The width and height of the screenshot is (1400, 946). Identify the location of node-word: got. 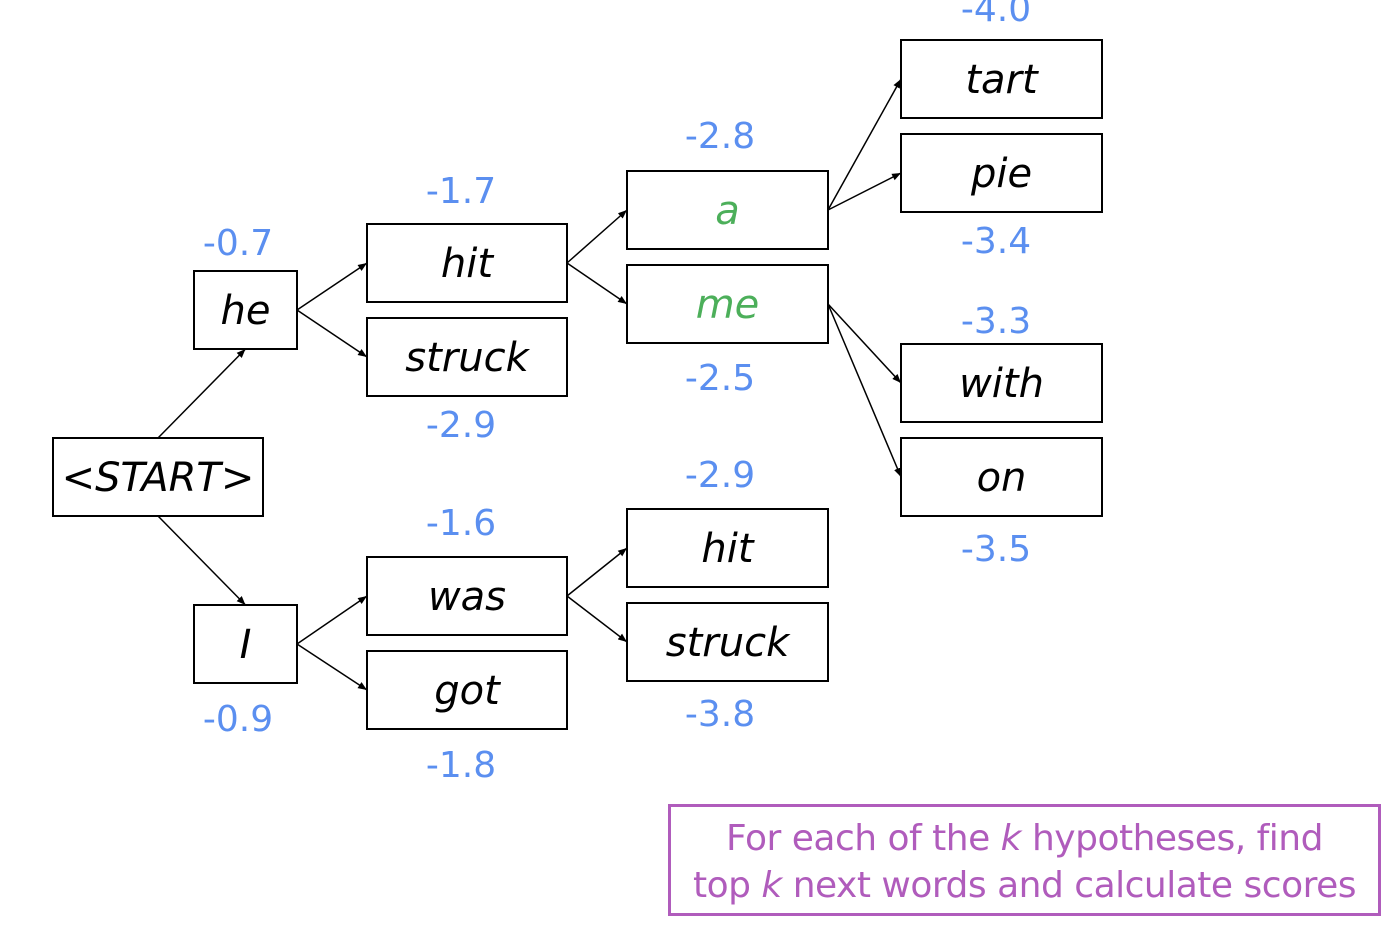
(467, 691).